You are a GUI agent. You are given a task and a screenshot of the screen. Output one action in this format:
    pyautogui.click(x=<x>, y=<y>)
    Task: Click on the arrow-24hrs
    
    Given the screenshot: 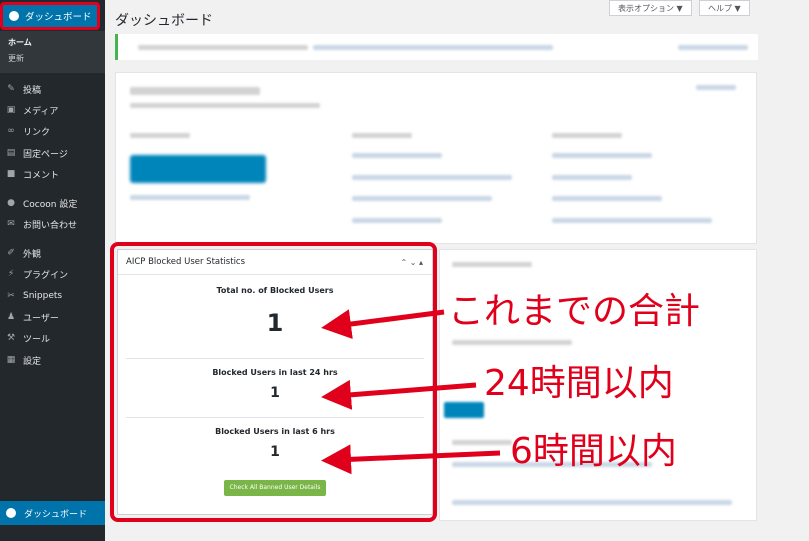 What is the action you would take?
    pyautogui.click(x=399, y=394)
    